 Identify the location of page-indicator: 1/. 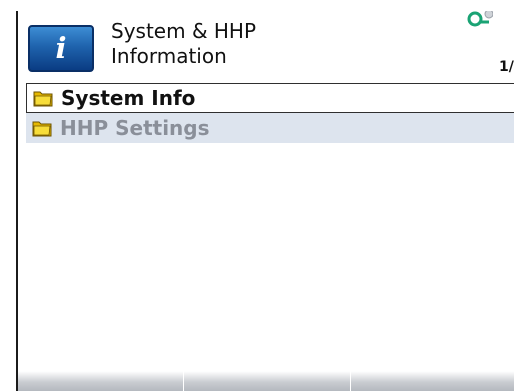
(506, 67).